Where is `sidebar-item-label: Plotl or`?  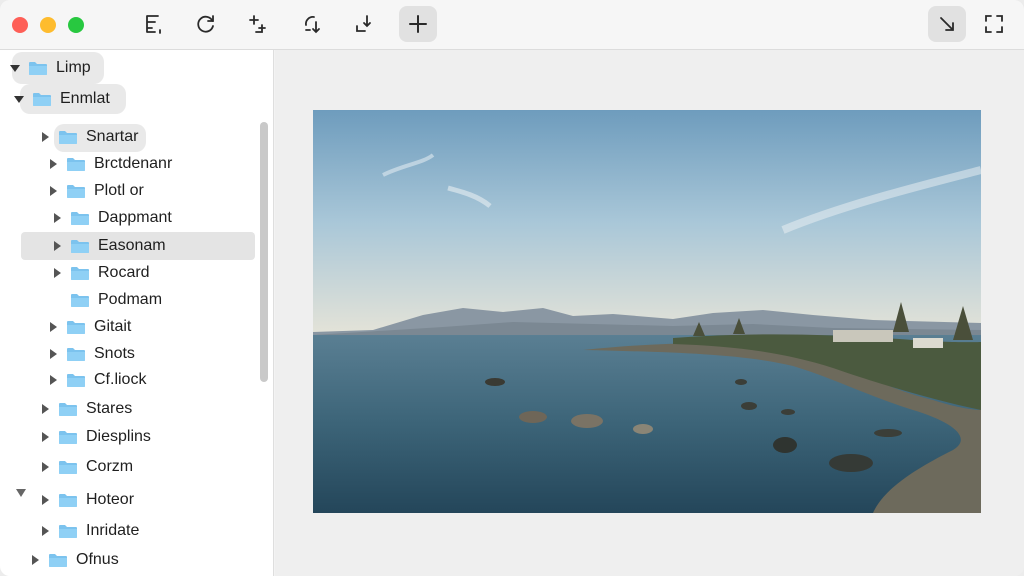
sidebar-item-label: Plotl or is located at coordinates (119, 190).